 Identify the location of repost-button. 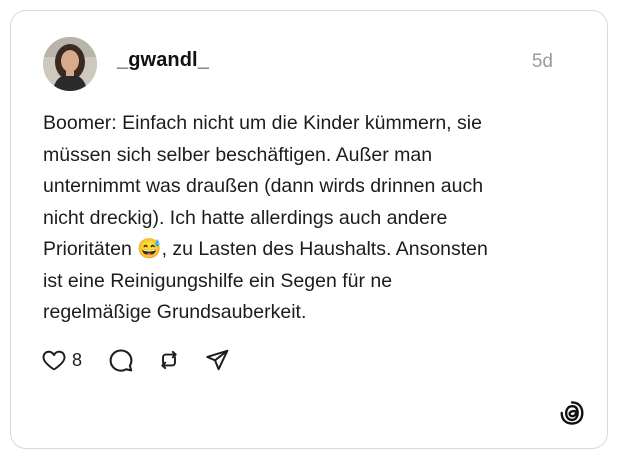
(169, 360).